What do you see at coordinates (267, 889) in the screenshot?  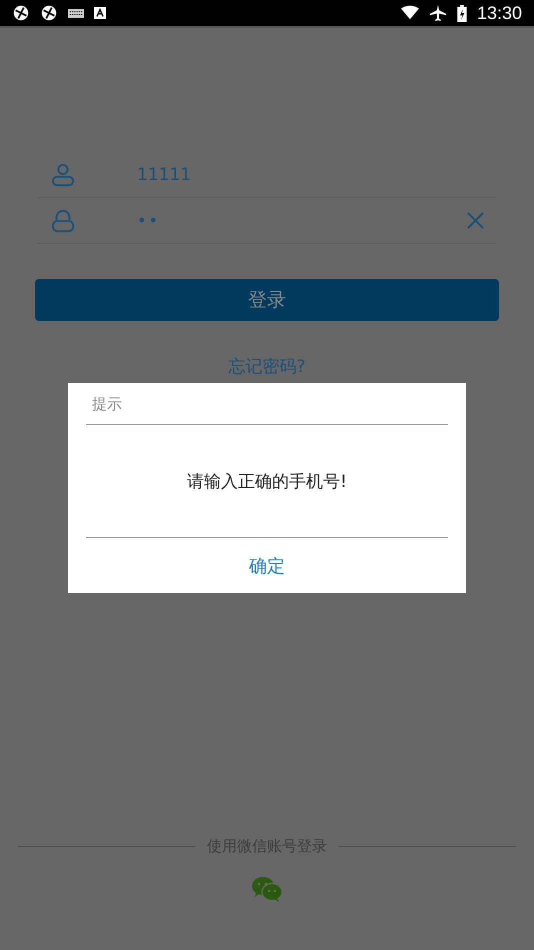 I see `wechat-icon` at bounding box center [267, 889].